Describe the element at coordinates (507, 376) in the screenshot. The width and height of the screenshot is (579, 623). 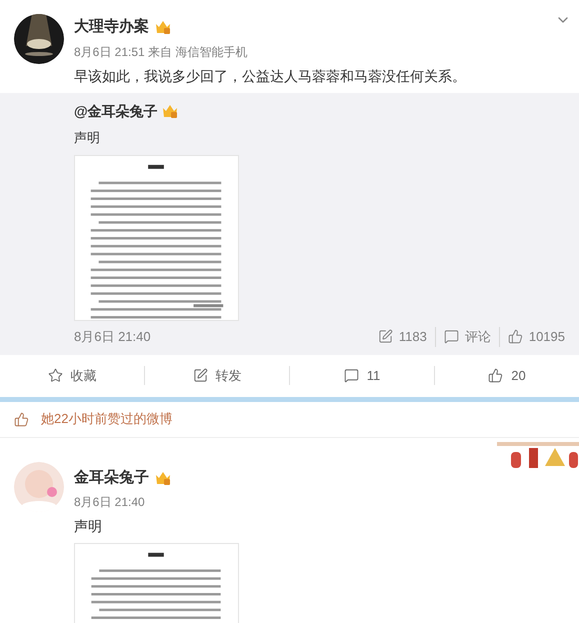
I see `like-button: 20` at that location.